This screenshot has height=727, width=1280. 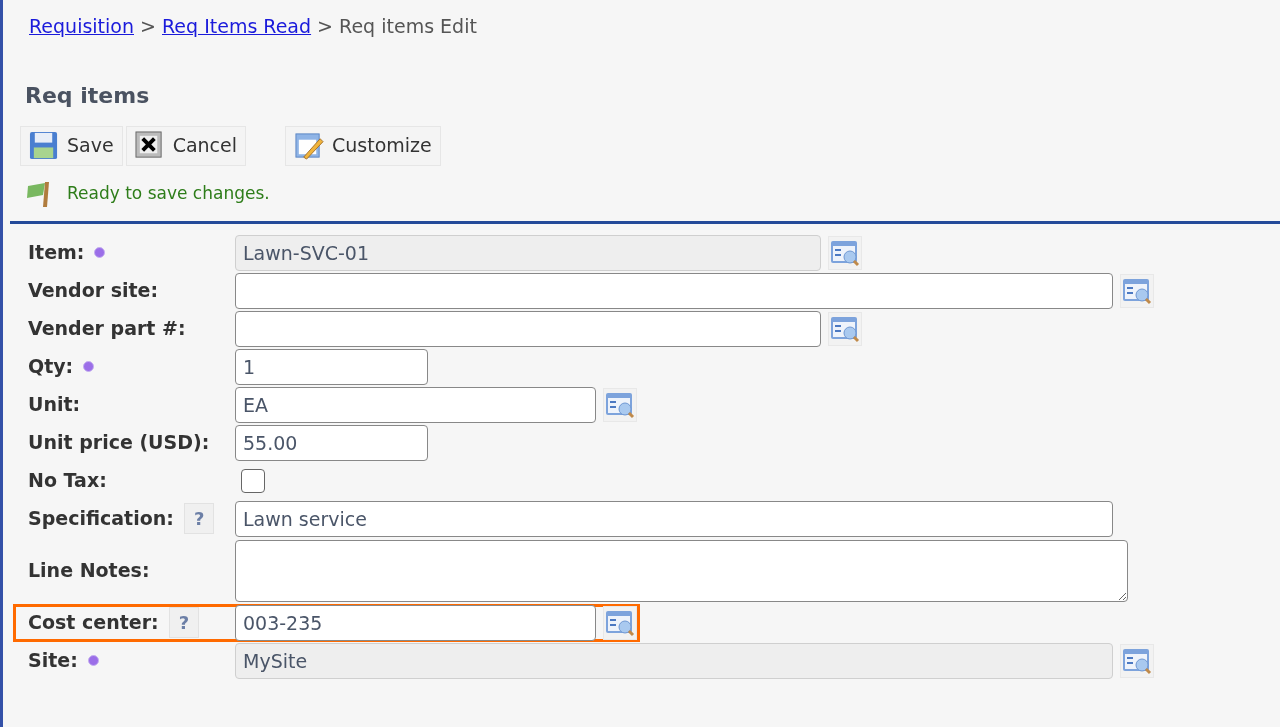 I want to click on breadcrumb-link: Requisition, so click(x=81, y=26).